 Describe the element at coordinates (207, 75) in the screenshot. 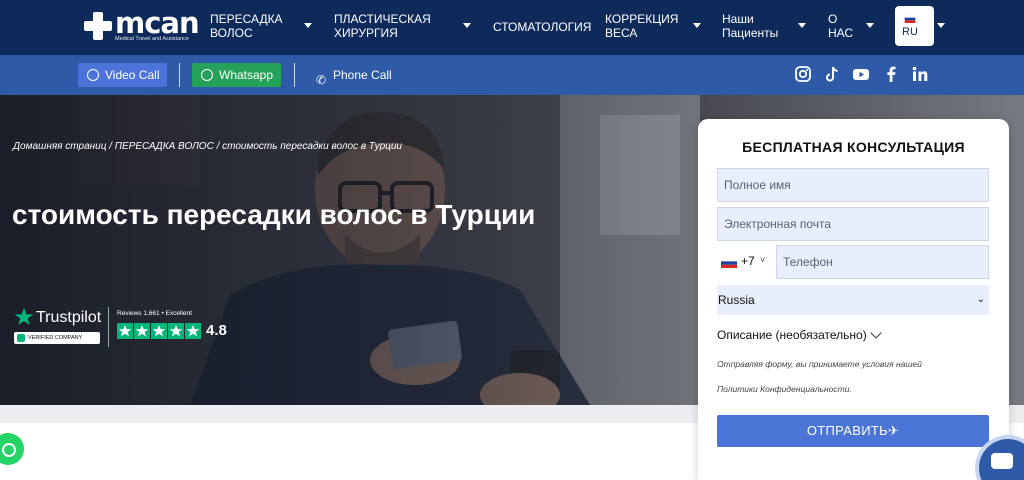

I see `whatsapp-icon` at that location.